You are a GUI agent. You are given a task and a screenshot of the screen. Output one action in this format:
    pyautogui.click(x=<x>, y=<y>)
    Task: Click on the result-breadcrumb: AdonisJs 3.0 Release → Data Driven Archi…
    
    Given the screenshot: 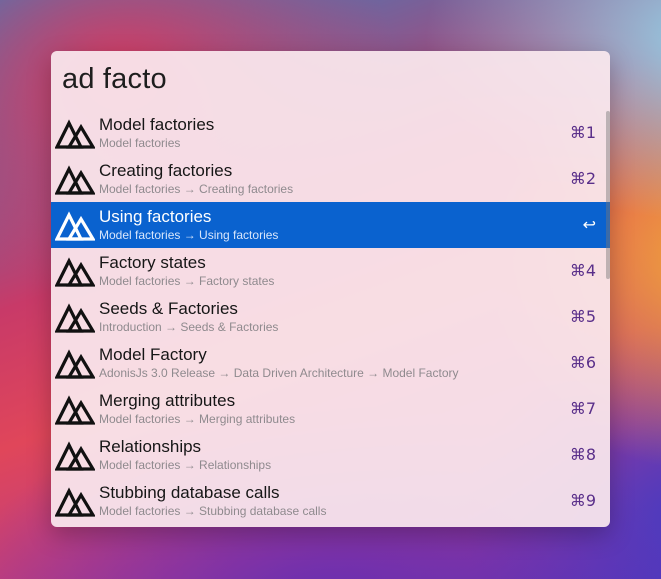 What is the action you would take?
    pyautogui.click(x=279, y=373)
    